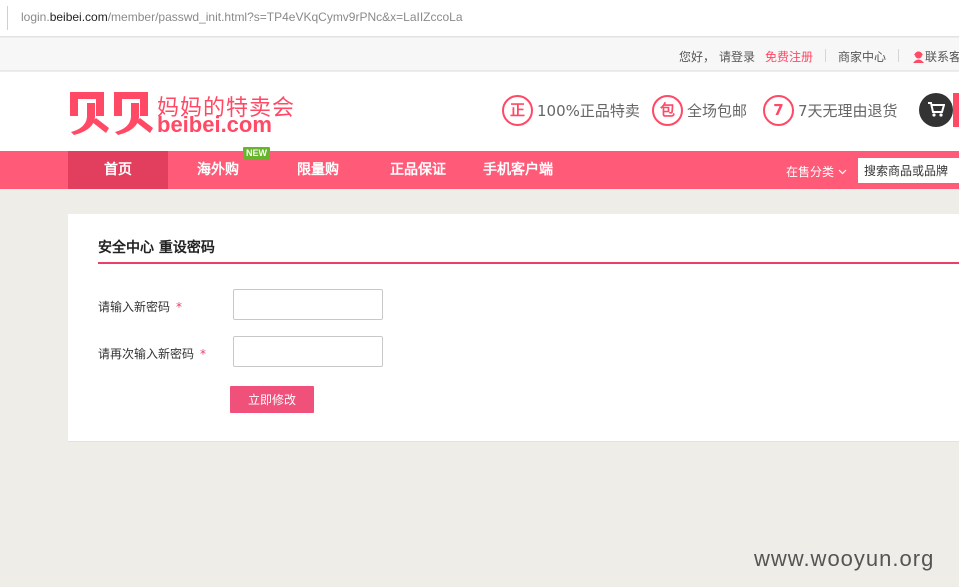  I want to click on login-link: 请登录, so click(737, 56).